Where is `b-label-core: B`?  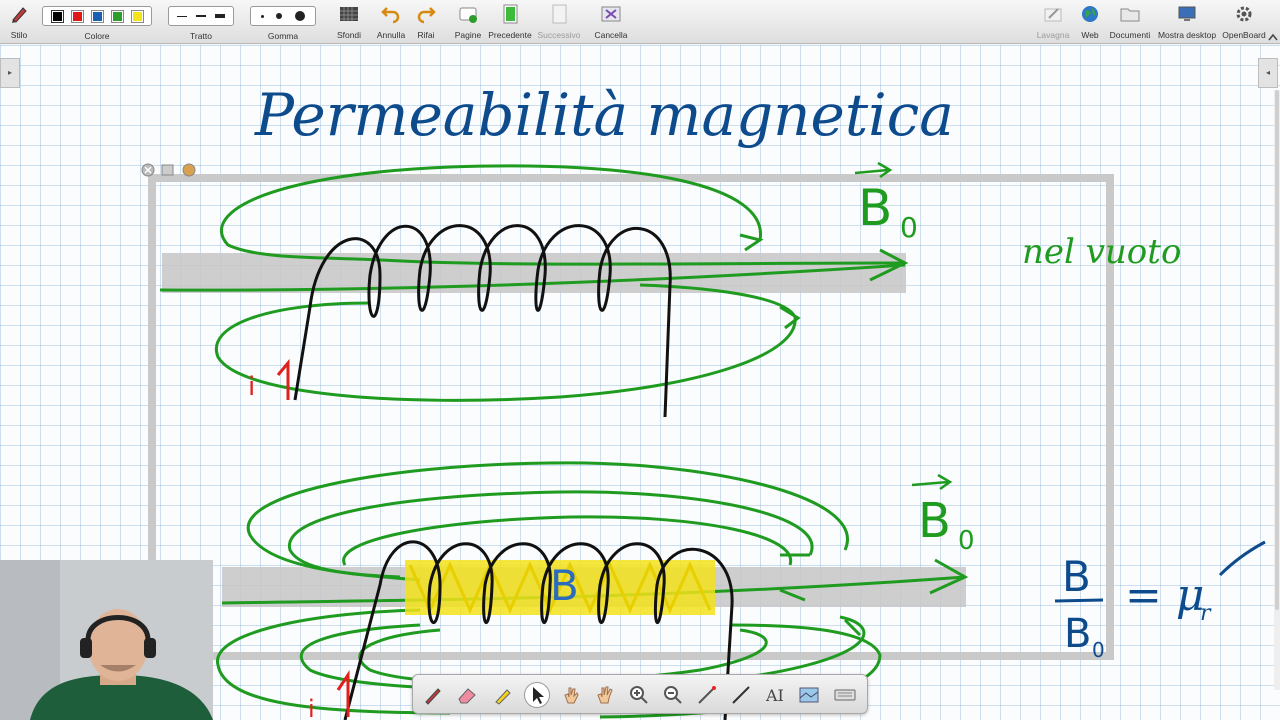
b-label-core: B is located at coordinates (564, 585).